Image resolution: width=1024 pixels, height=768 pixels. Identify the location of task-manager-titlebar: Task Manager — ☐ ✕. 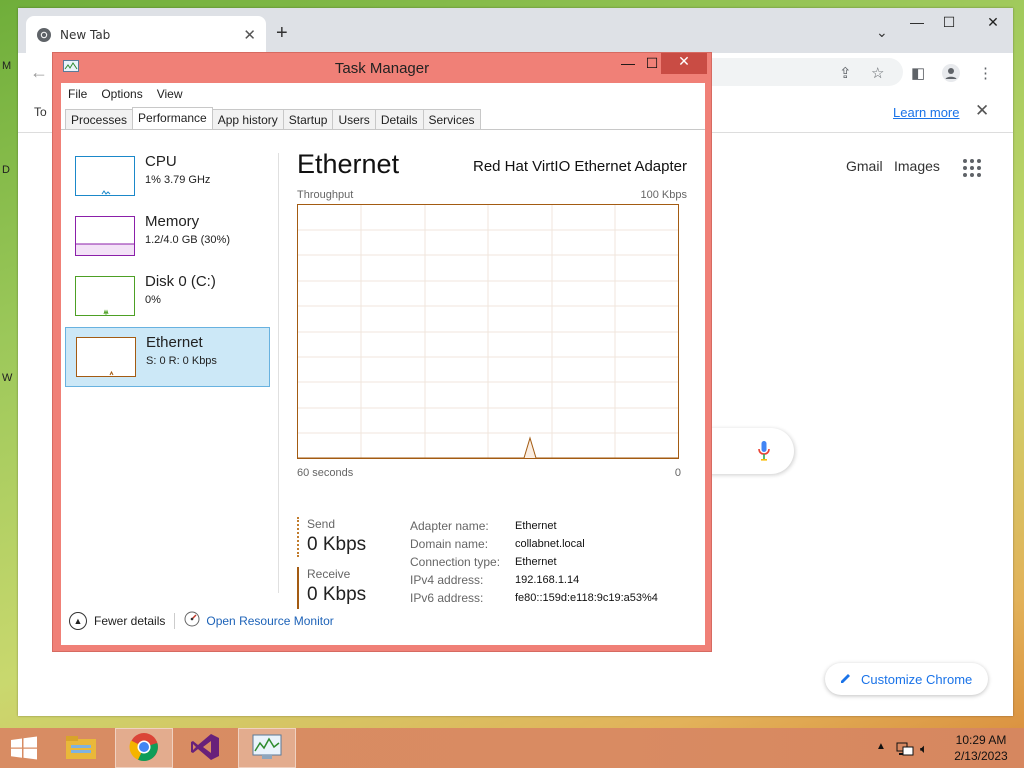
(382, 68).